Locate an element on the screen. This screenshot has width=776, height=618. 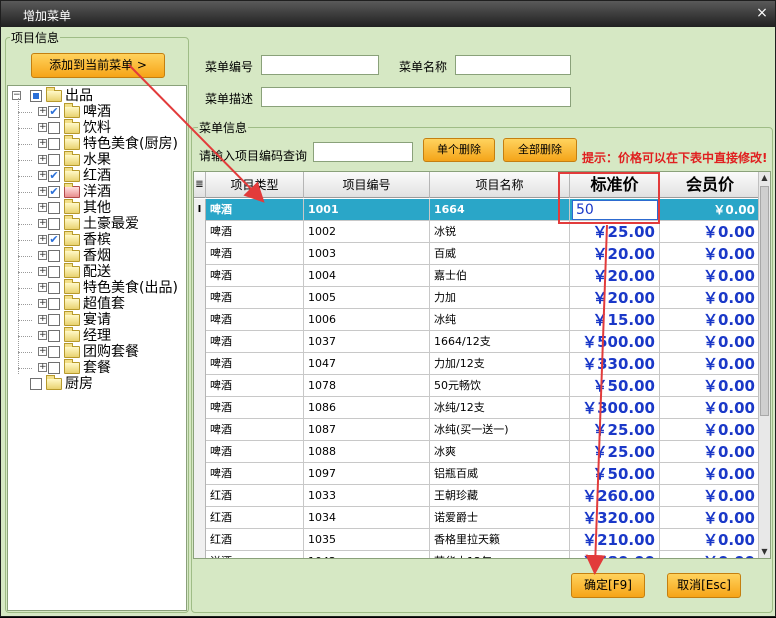
ok-button: 确定[F9] is located at coordinates (608, 585).